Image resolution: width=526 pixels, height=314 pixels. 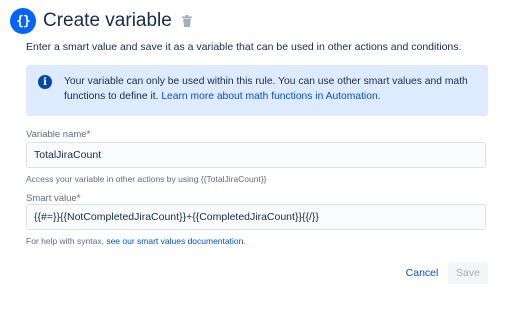 I want to click on save-button: Save, so click(x=468, y=273).